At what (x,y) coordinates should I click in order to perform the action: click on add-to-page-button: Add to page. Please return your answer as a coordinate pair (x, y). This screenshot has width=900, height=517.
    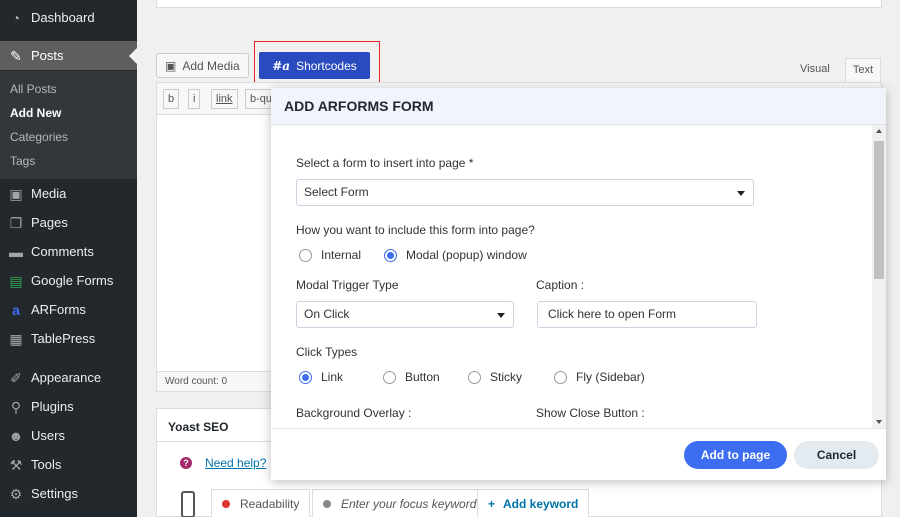
    Looking at the image, I should click on (735, 455).